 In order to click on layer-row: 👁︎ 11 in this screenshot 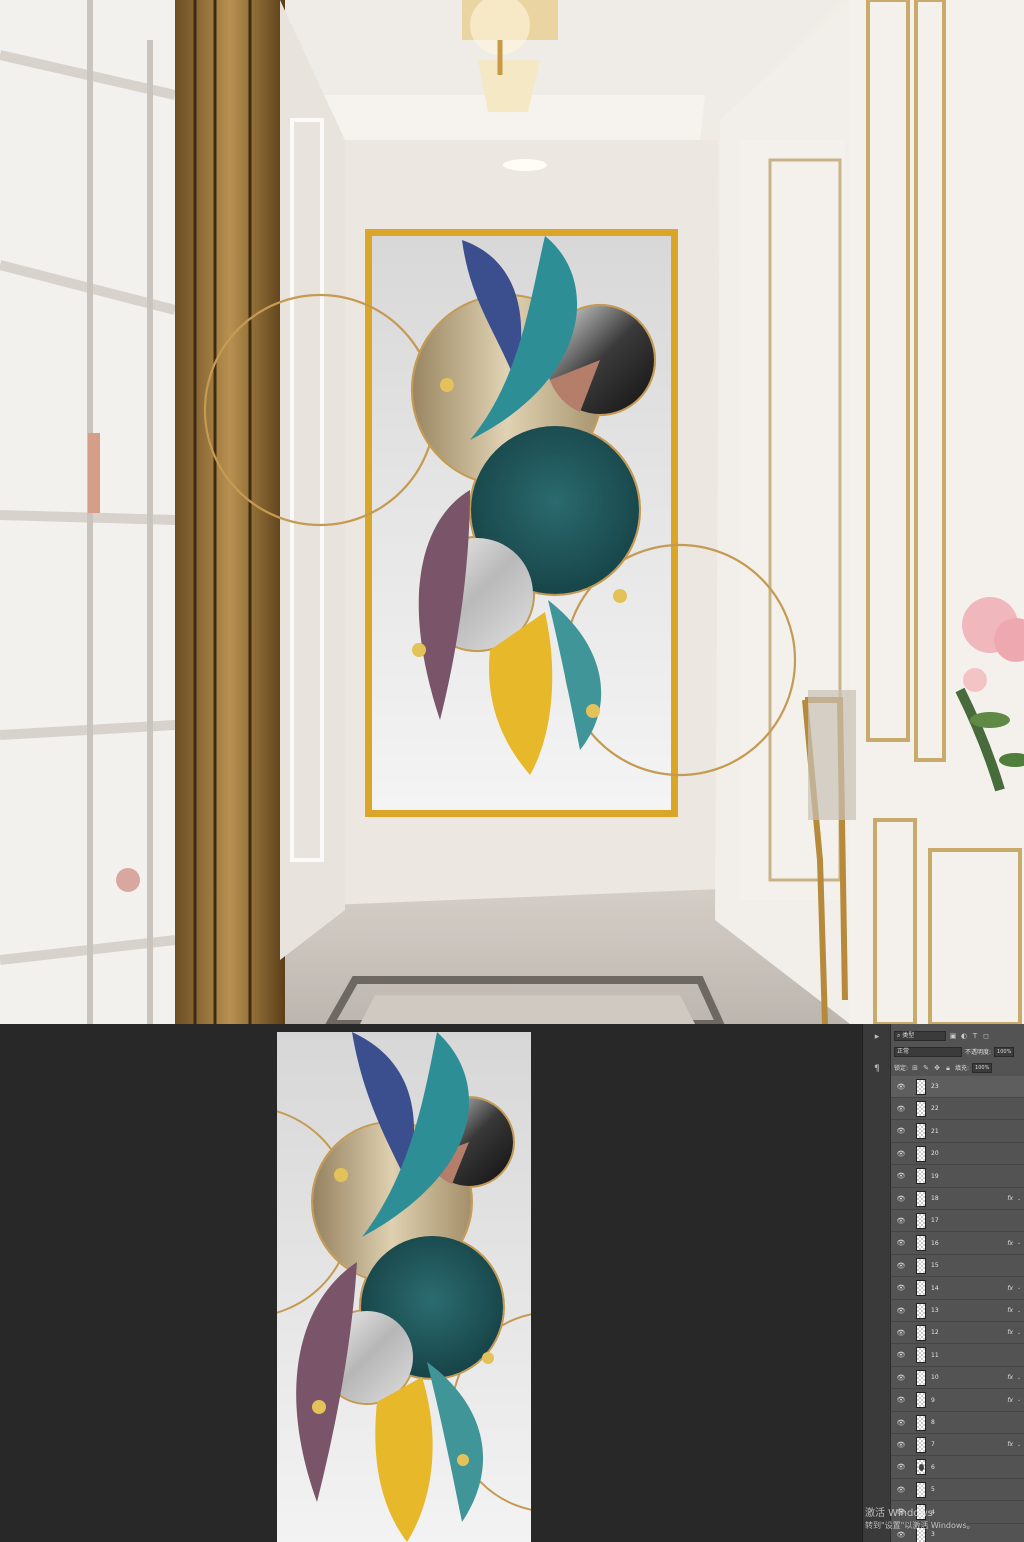, I will do `click(957, 1356)`.